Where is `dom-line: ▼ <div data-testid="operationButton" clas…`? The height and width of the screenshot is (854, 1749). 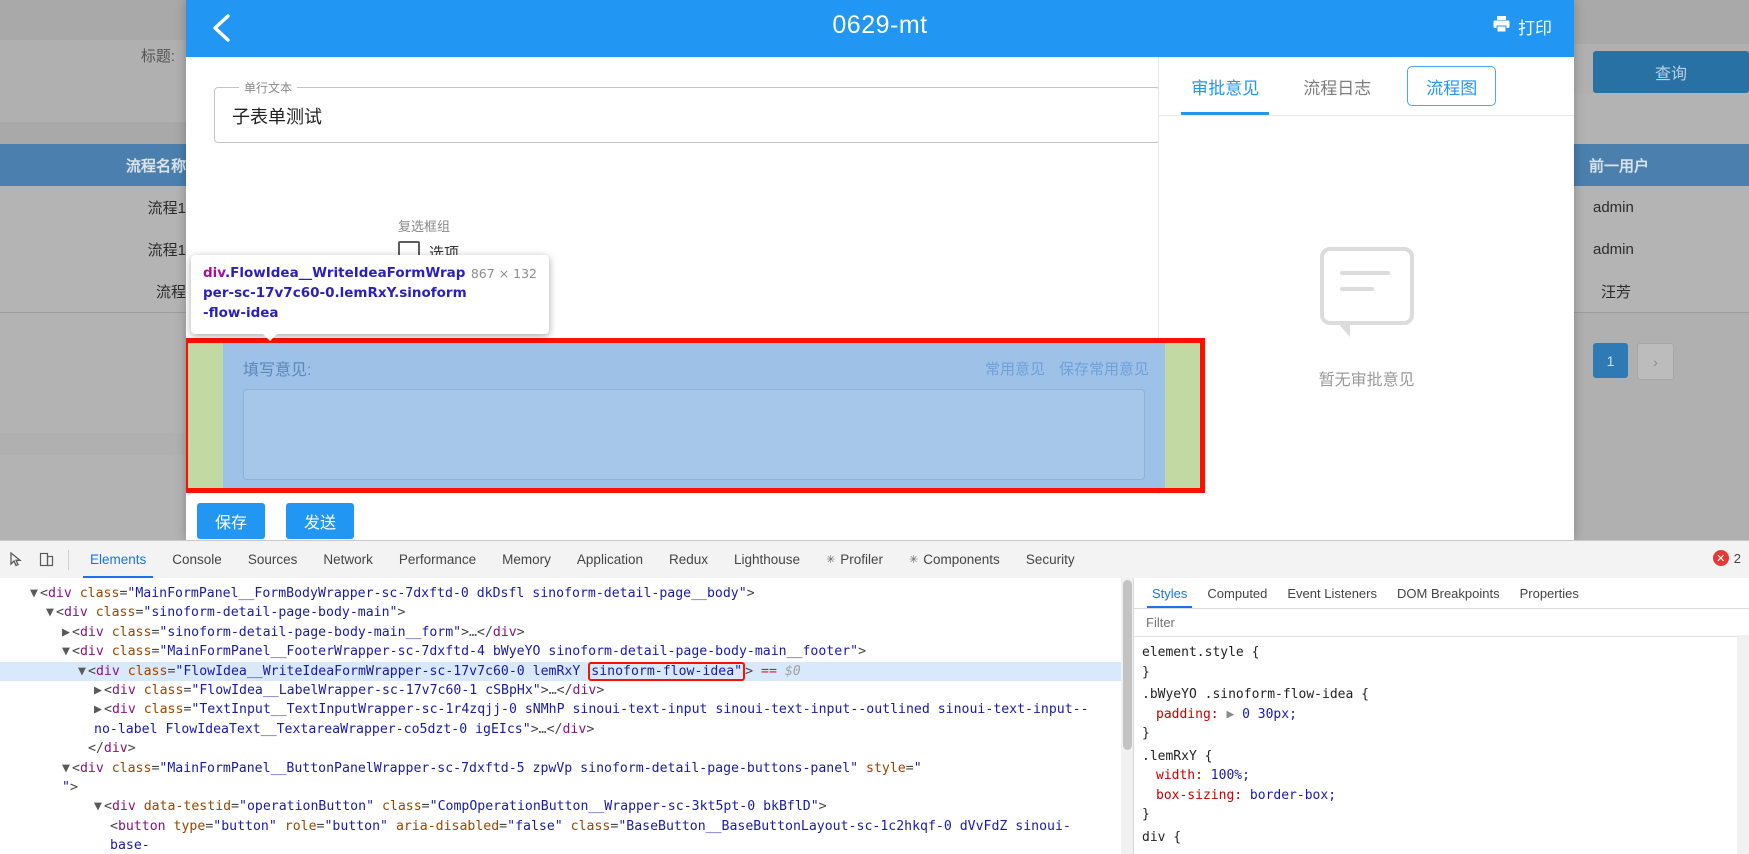 dom-line: ▼ <div data-testid="operationButton" clas… is located at coordinates (566, 806).